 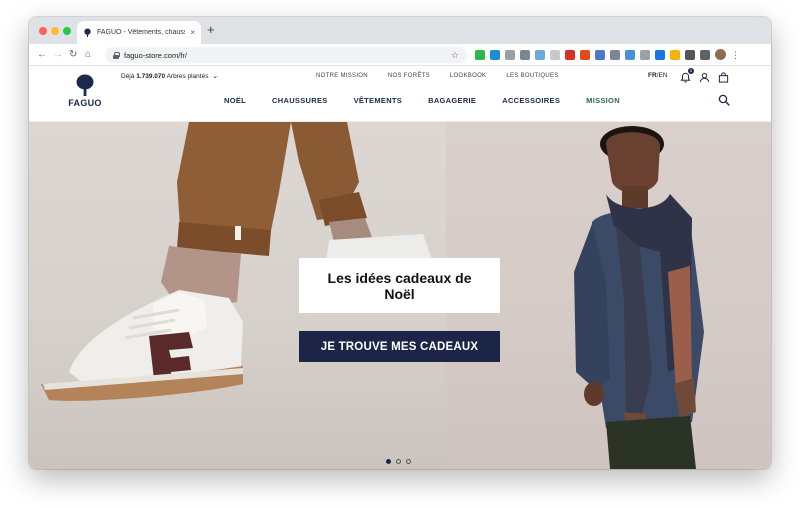 I want to click on topnav-nos-forets: NOS FORÊTS, so click(x=409, y=76).